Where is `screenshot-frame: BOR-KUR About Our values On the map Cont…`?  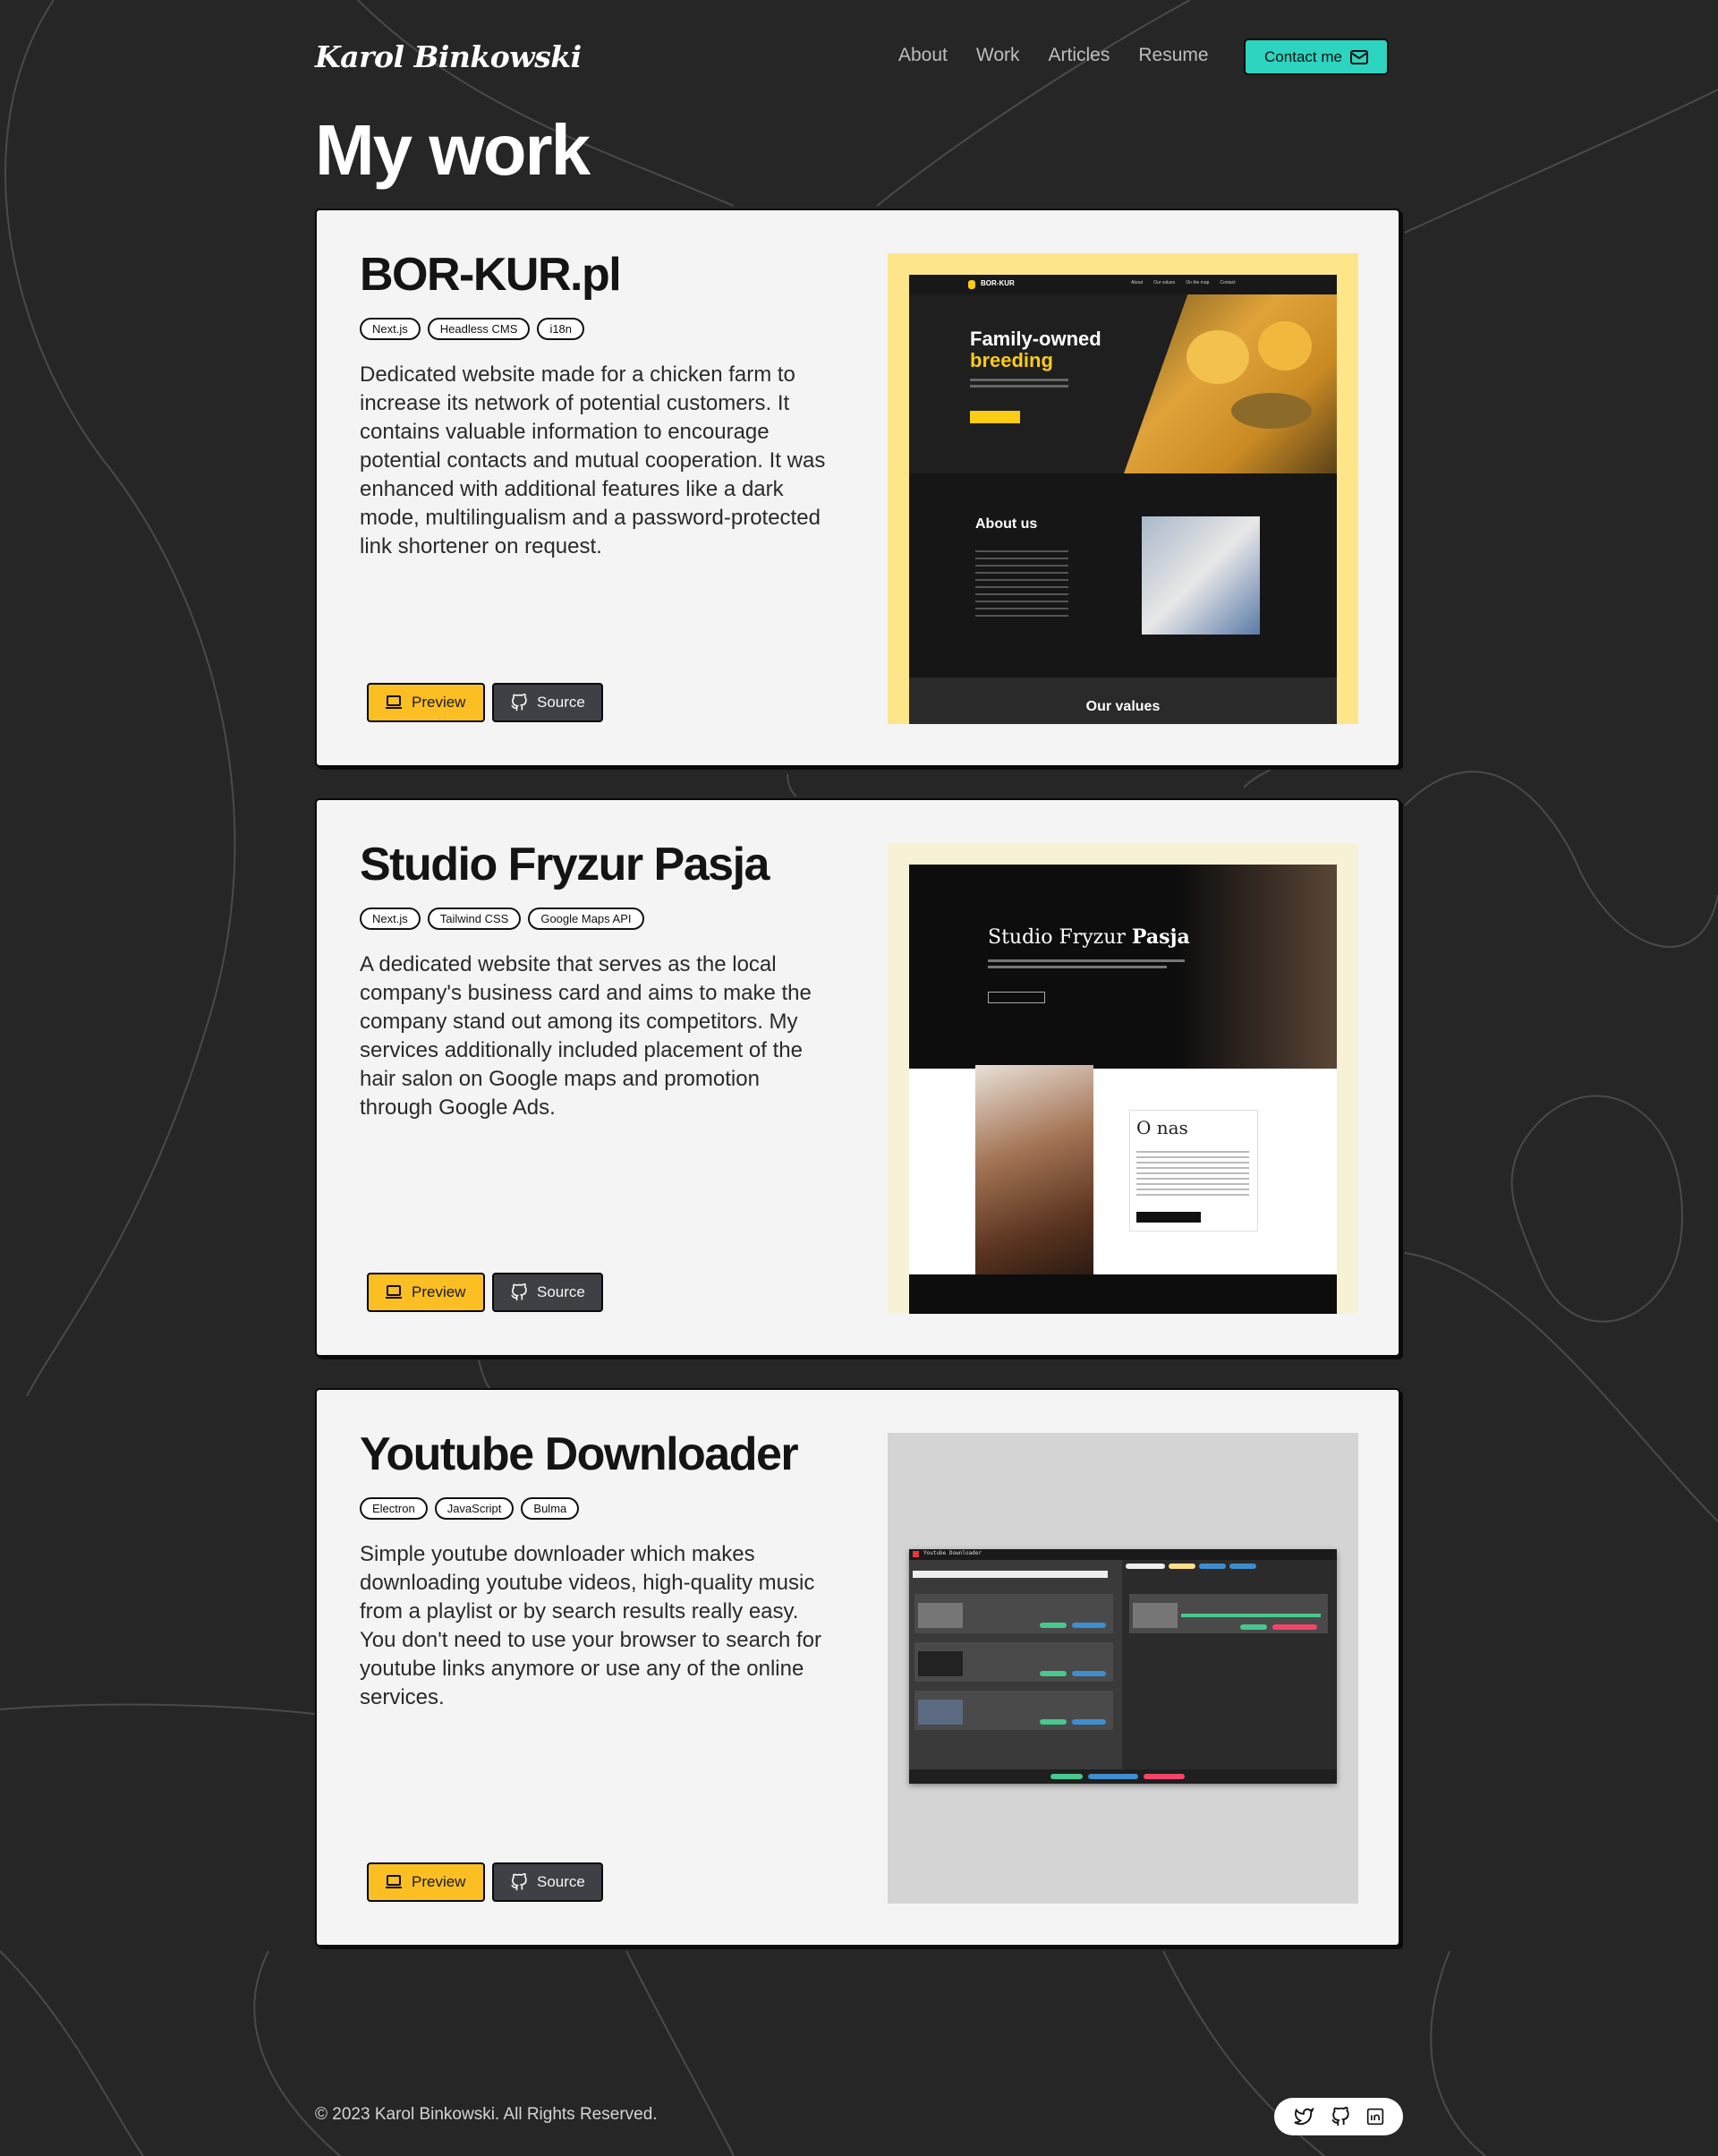
screenshot-frame: BOR-KUR About Our values On the map Cont… is located at coordinates (1123, 499).